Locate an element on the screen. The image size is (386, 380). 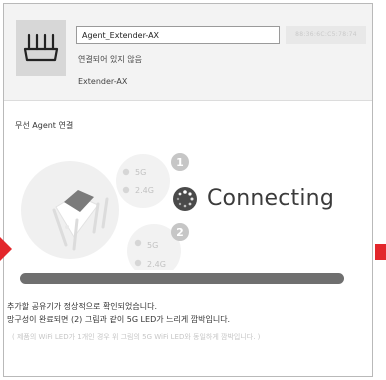
progress-bar is located at coordinates (182, 278).